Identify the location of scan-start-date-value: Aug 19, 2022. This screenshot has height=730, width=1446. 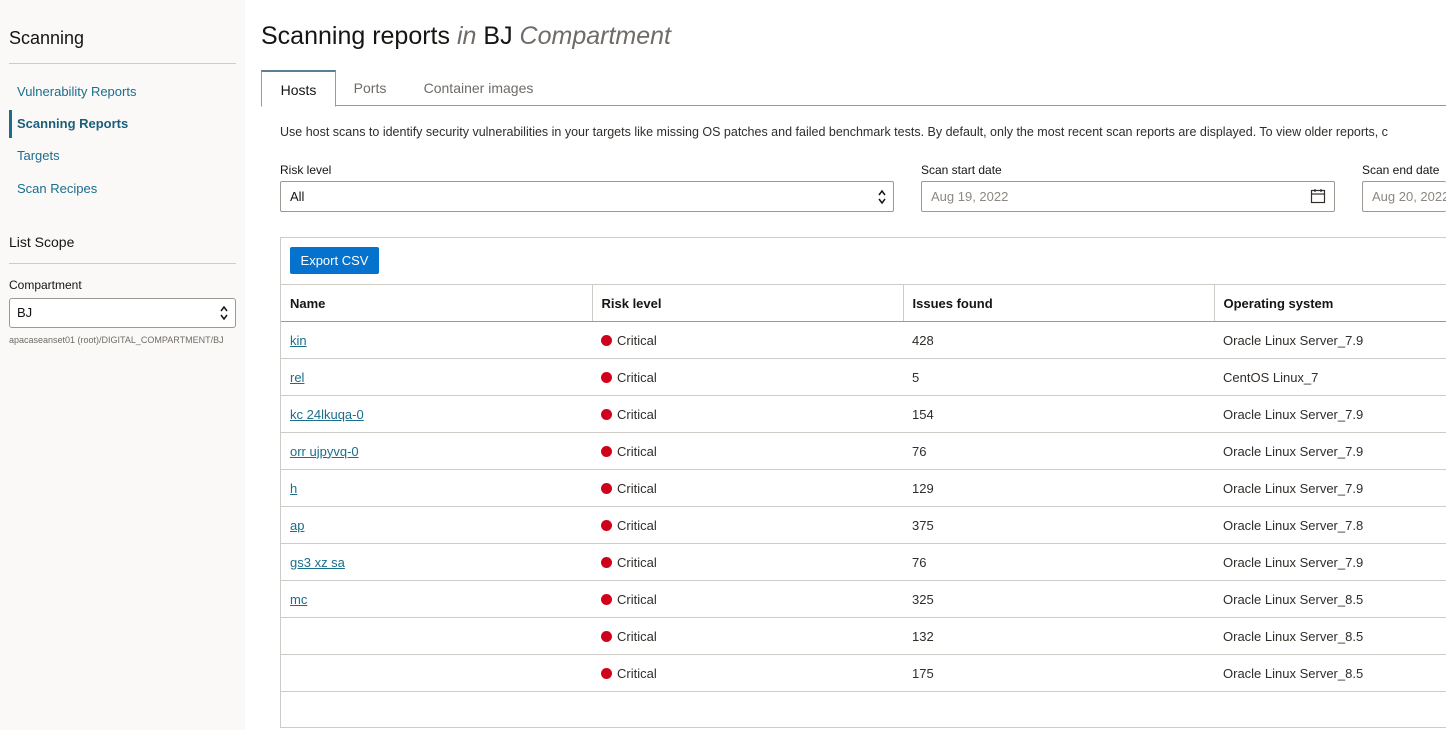
(970, 196).